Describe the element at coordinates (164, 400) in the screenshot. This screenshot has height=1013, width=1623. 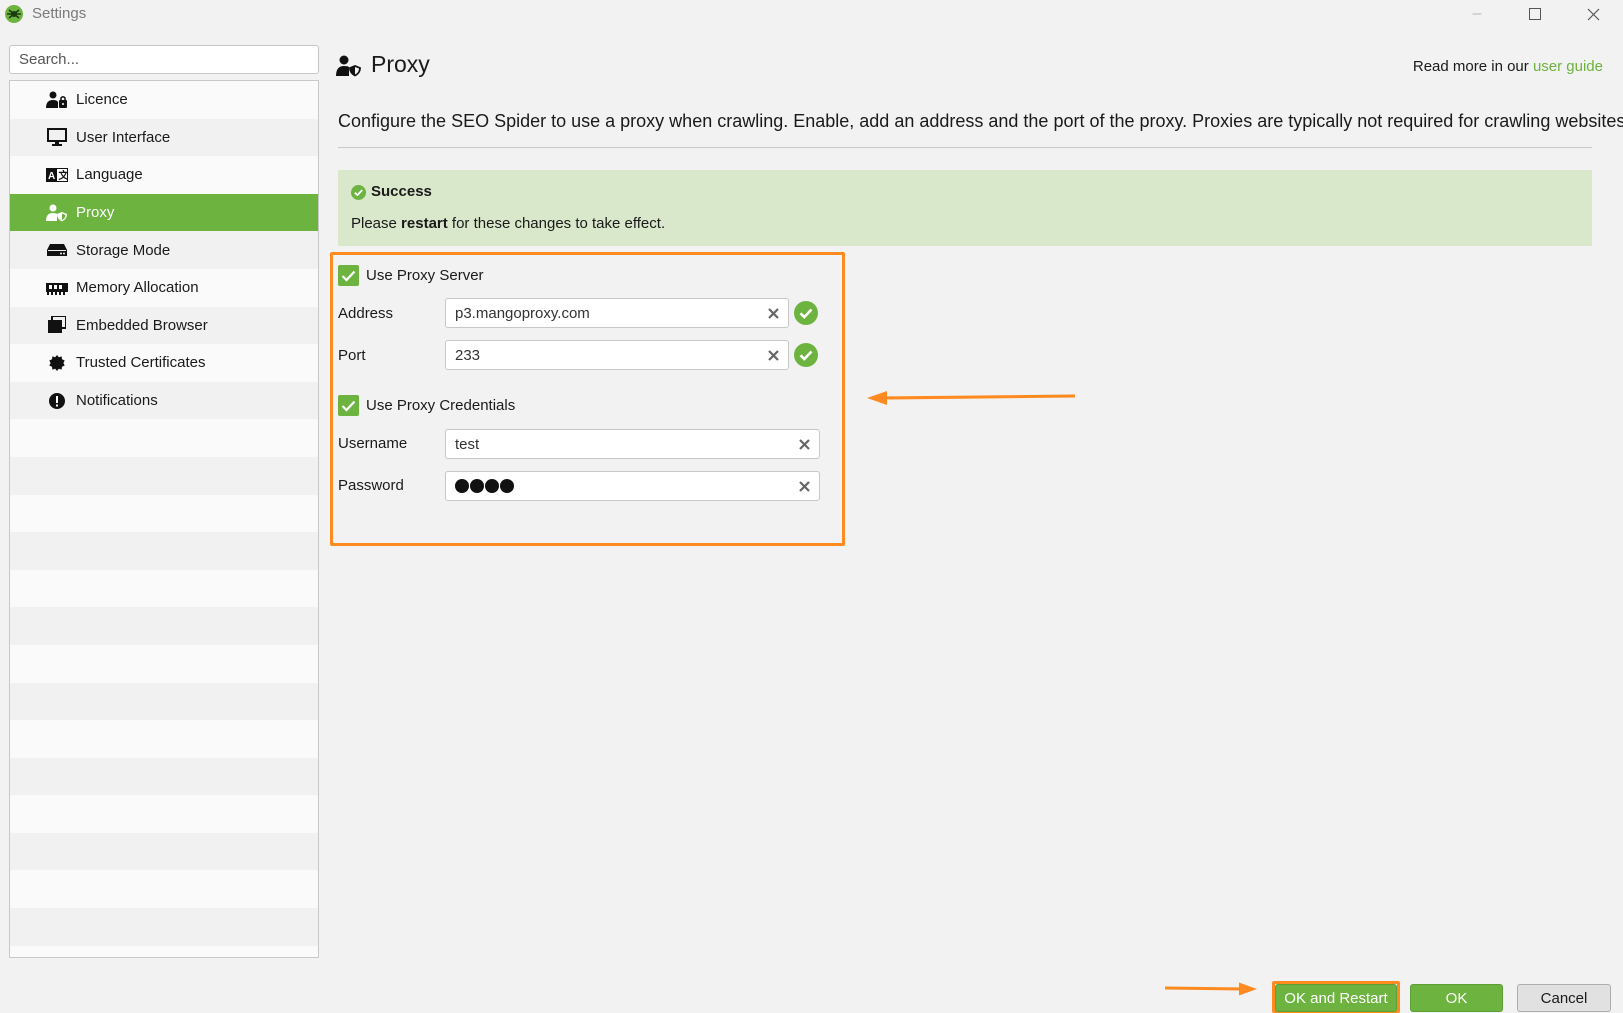
I see `sidebar-item-notifications: Notifications` at that location.